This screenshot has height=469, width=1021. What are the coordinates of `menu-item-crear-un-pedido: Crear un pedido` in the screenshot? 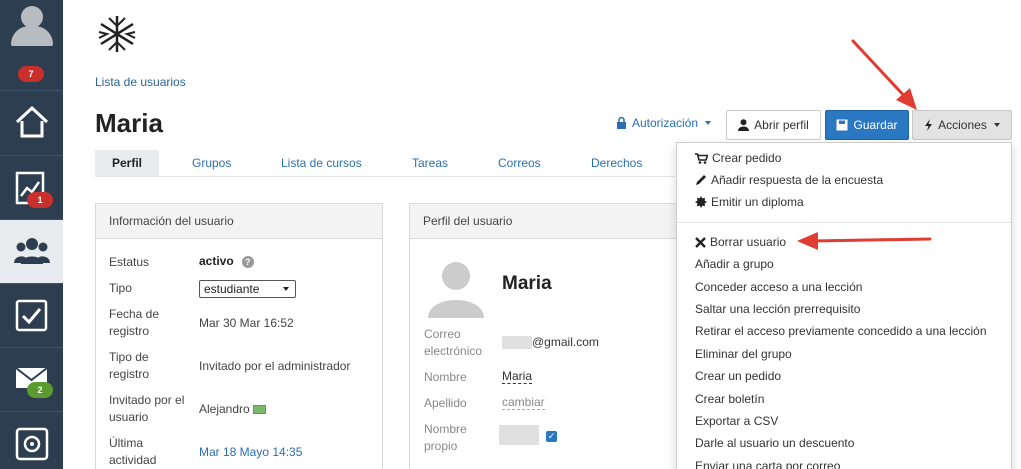 It's located at (738, 376).